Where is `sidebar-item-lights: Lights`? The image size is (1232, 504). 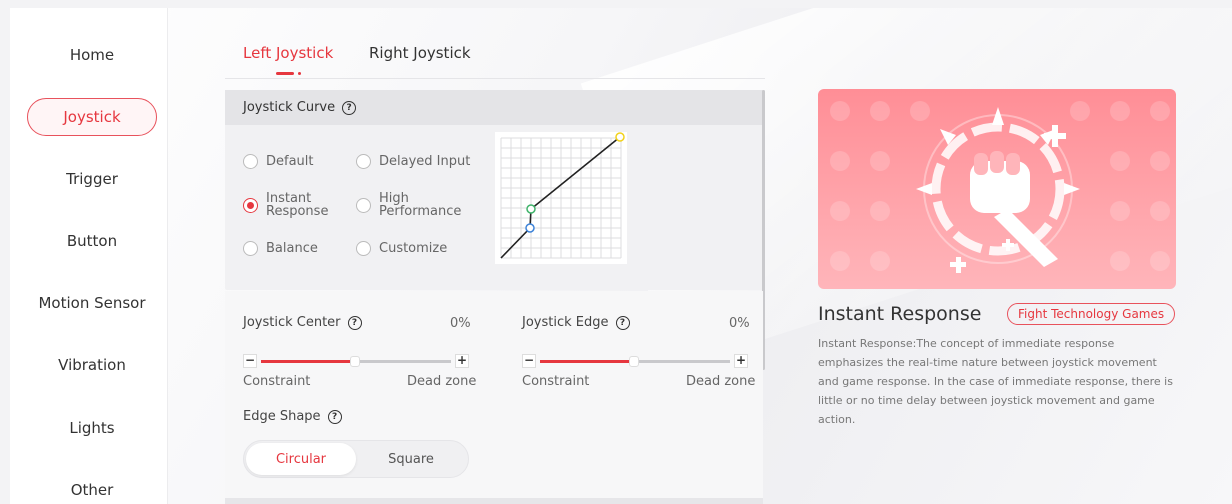
sidebar-item-lights: Lights is located at coordinates (92, 428).